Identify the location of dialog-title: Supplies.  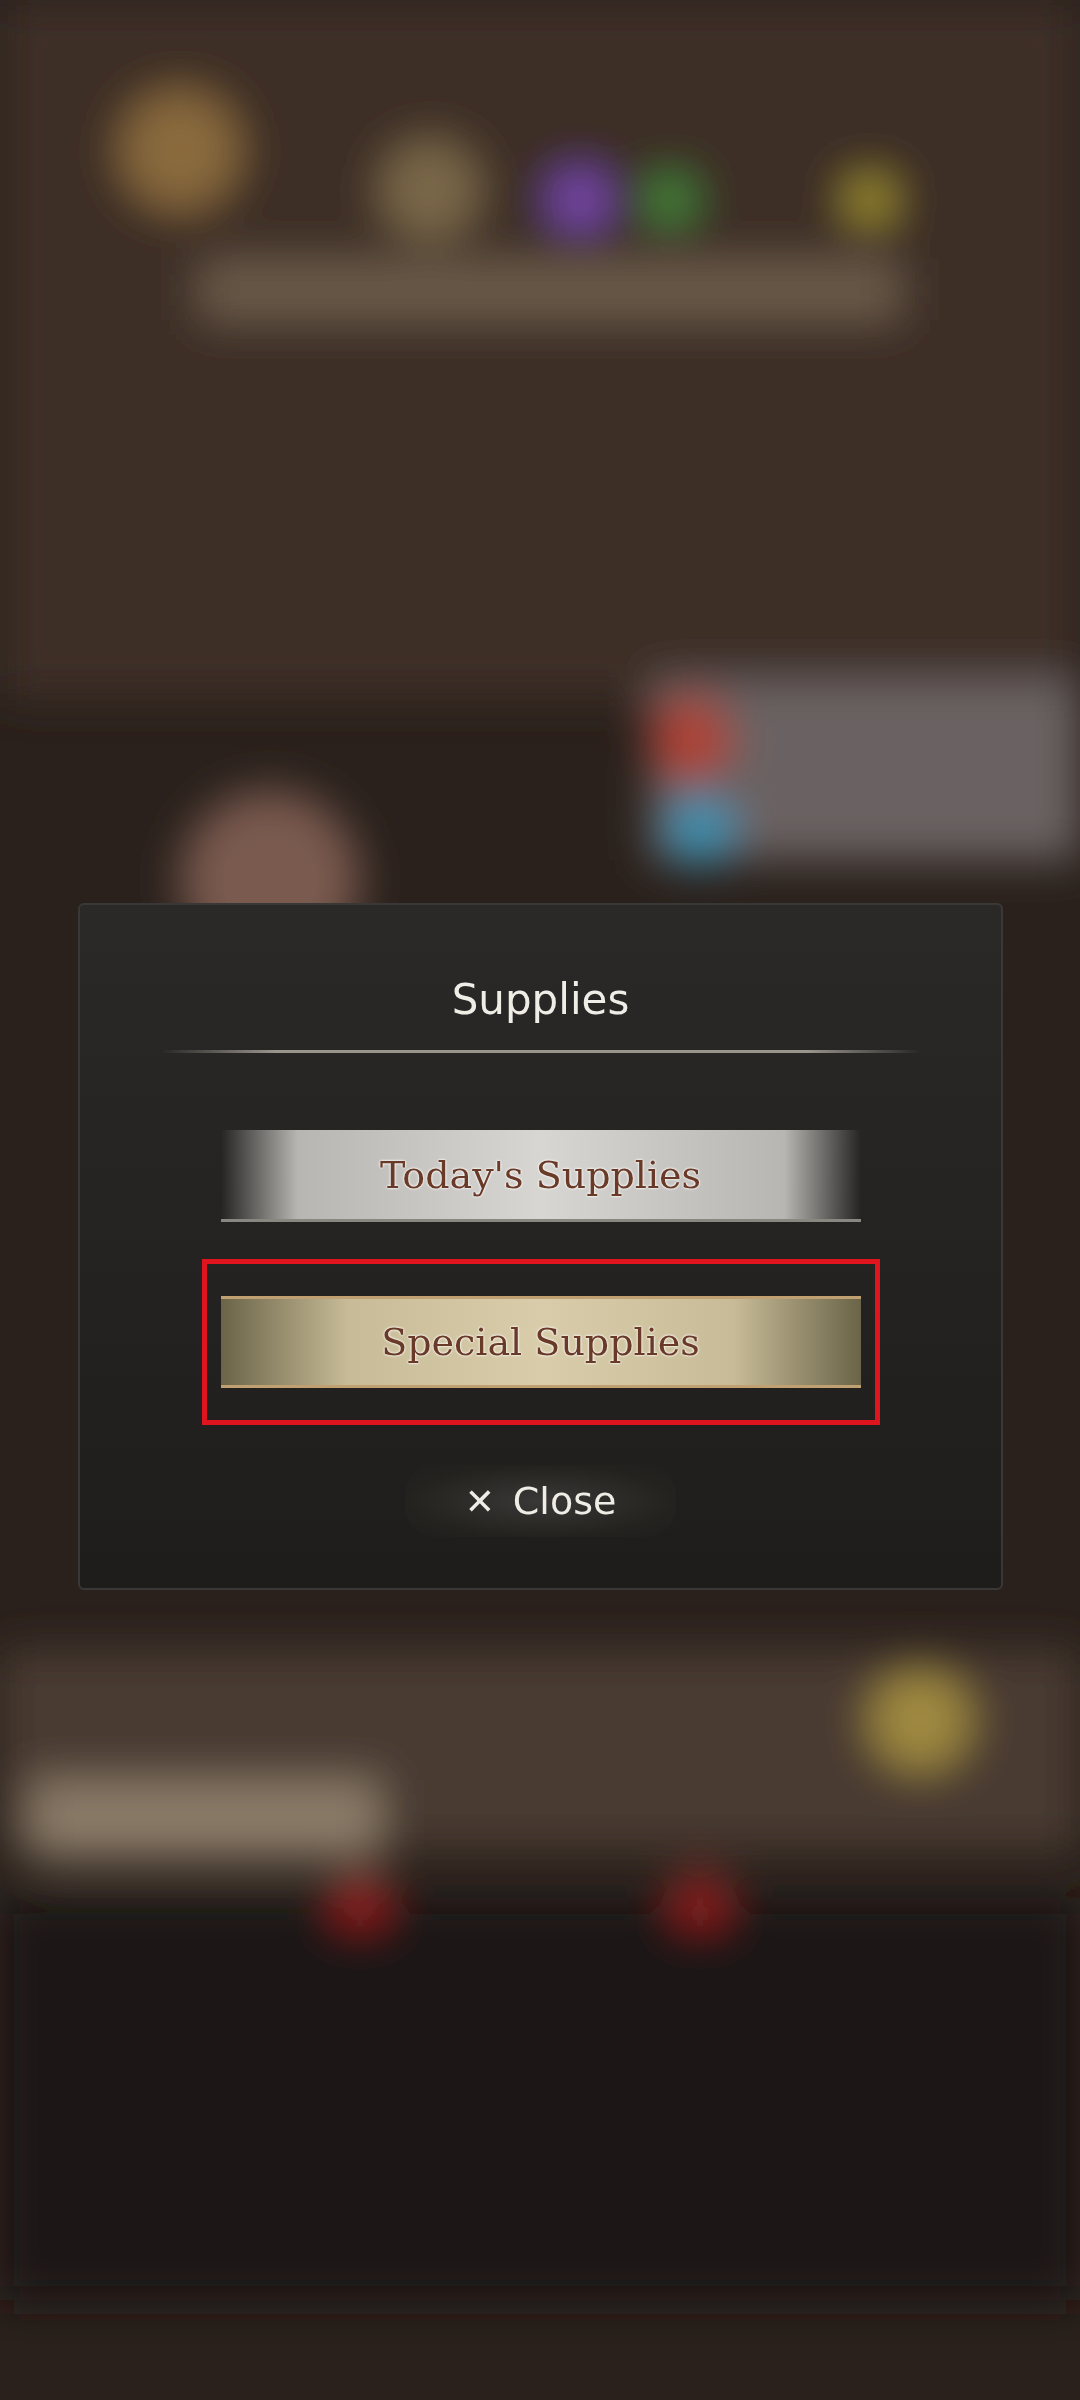
(540, 999).